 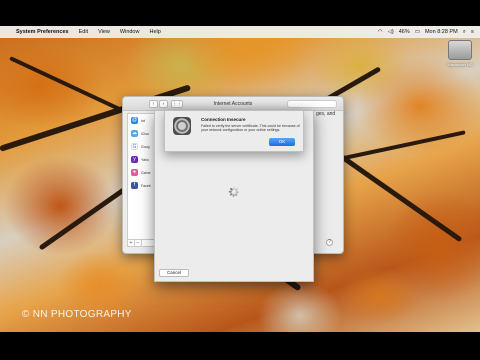 I want to click on yahoo-icon: y, so click(x=134, y=159).